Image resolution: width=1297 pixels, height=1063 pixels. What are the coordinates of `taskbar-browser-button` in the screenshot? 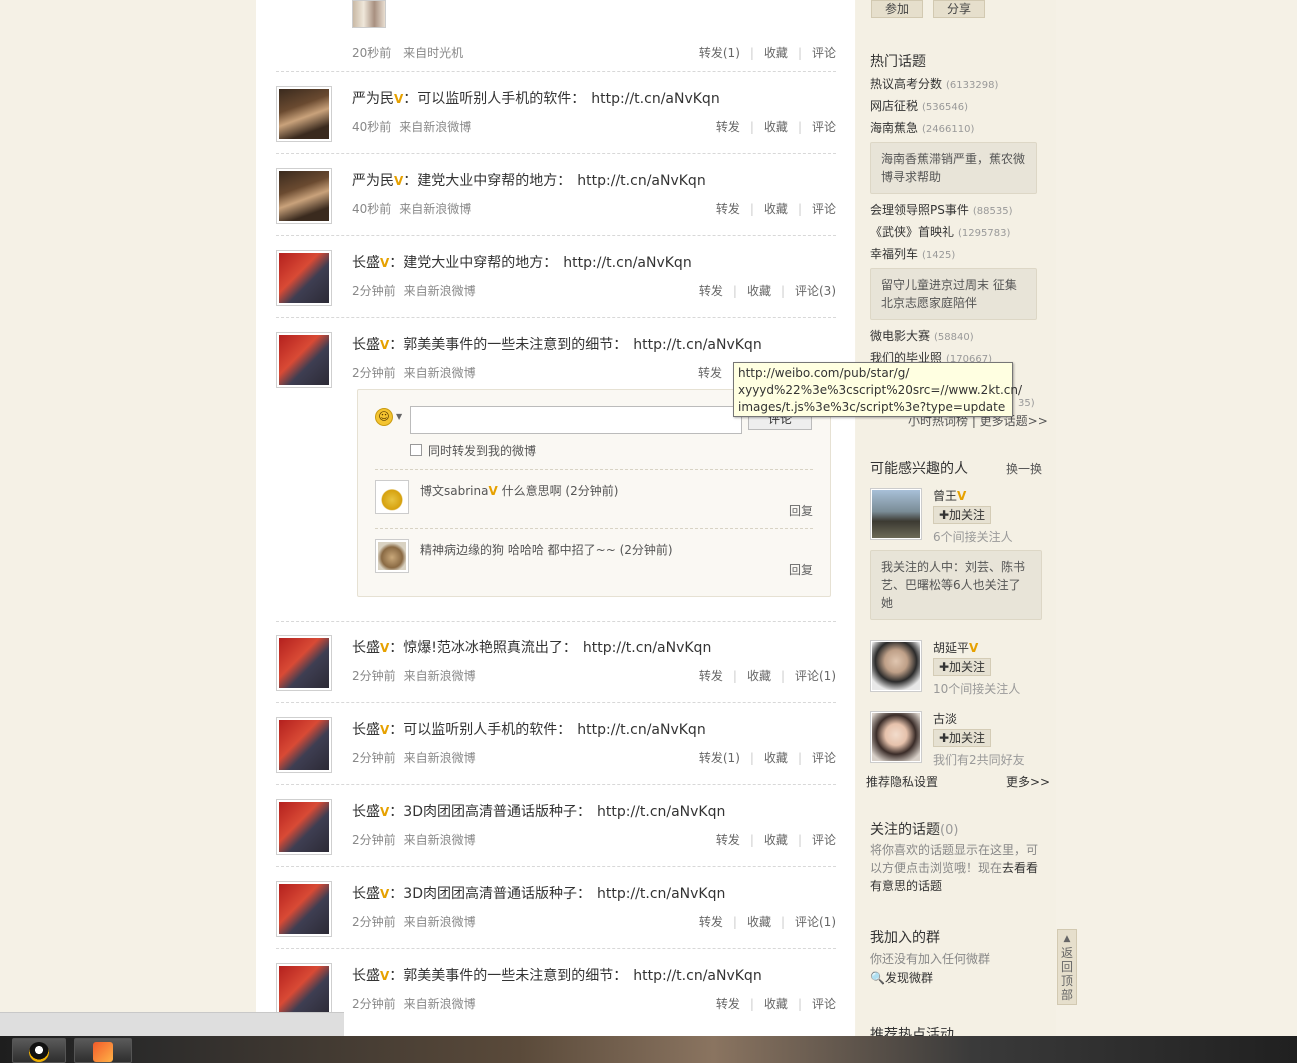 It's located at (103, 1050).